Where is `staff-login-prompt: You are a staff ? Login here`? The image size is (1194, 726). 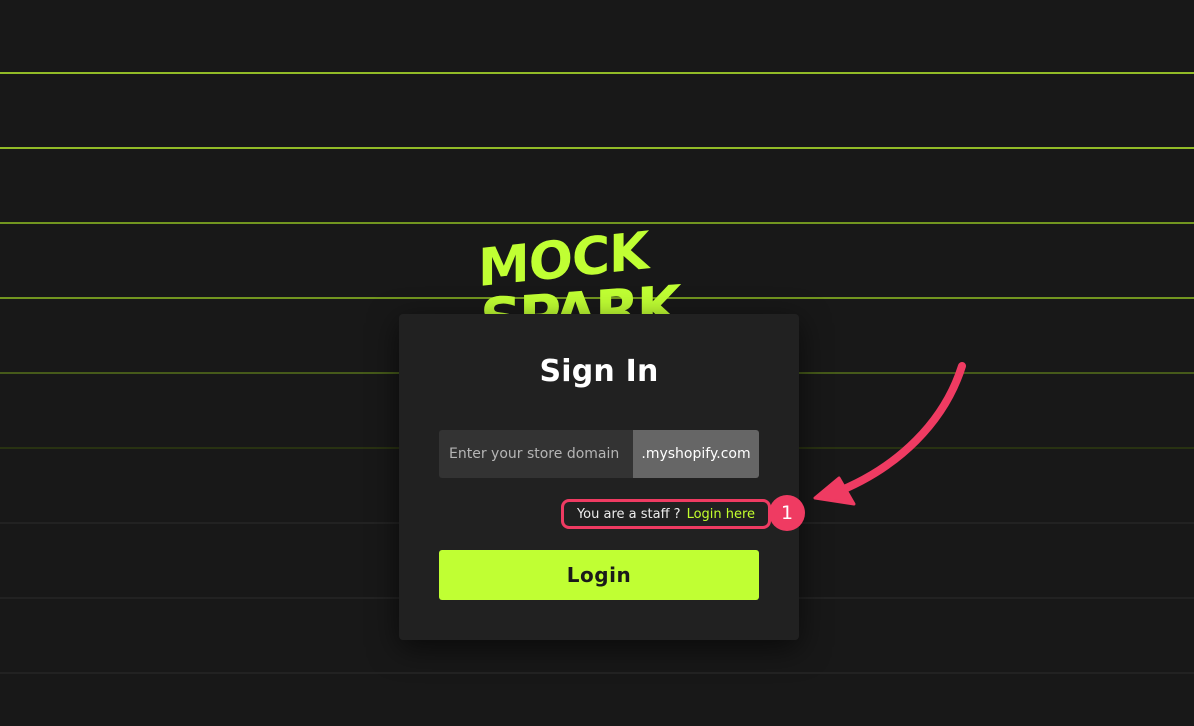
staff-login-prompt: You are a staff ? Login here is located at coordinates (666, 514).